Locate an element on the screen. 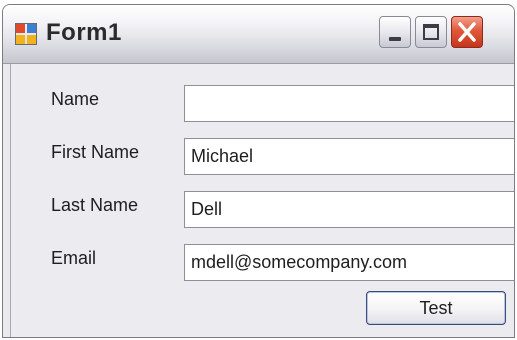 This screenshot has width=517, height=340. form-icon is located at coordinates (26, 34).